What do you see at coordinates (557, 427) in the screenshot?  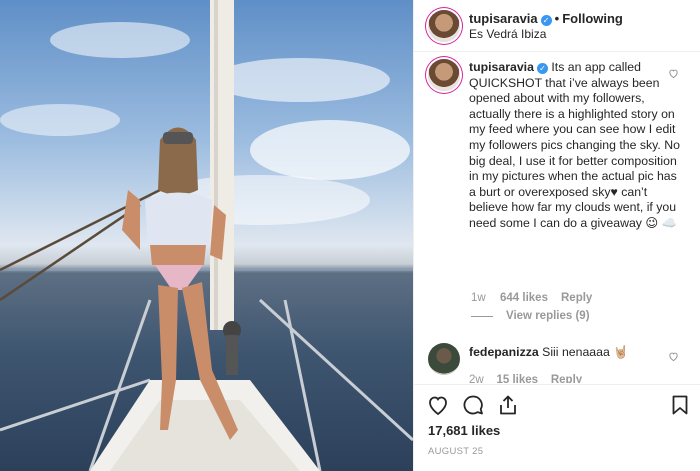 I see `post-actions: 17,681 likes AUGUST 25` at bounding box center [557, 427].